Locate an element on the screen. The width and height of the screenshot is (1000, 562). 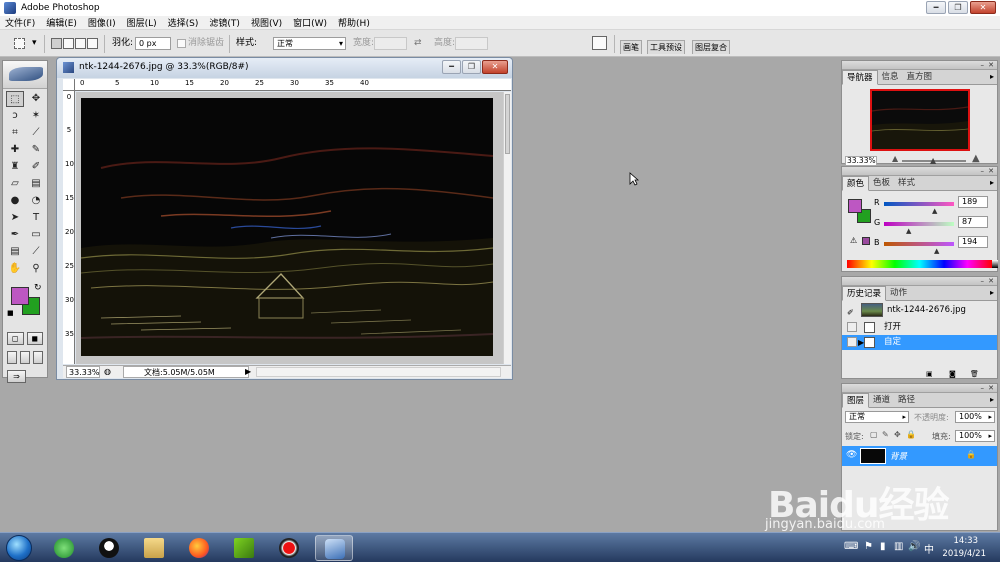
hand-tool-icon: ✋ is located at coordinates (15, 269).